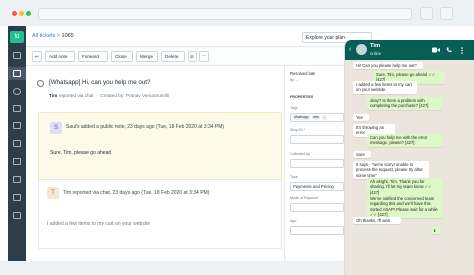 This screenshot has width=474, height=275. I want to click on window-close-button, so click(14, 13).